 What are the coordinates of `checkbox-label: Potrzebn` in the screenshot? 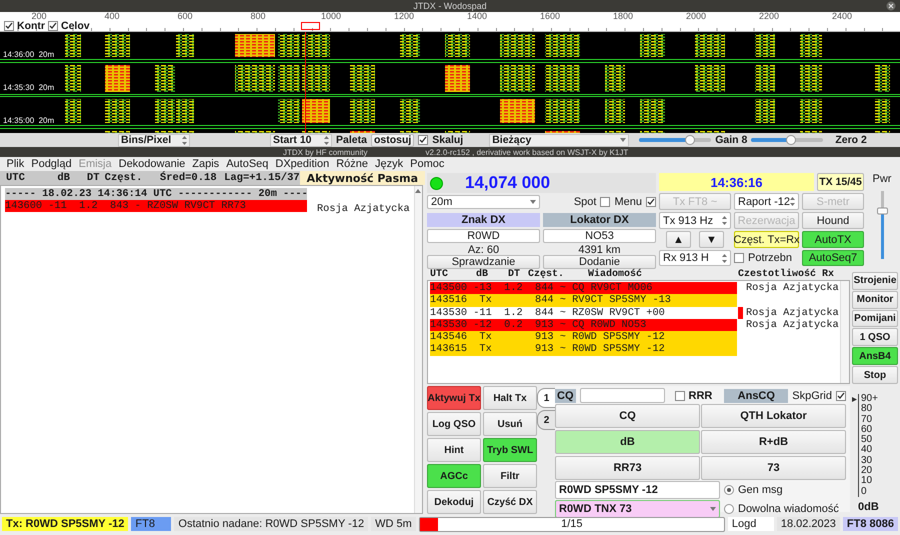 It's located at (770, 258).